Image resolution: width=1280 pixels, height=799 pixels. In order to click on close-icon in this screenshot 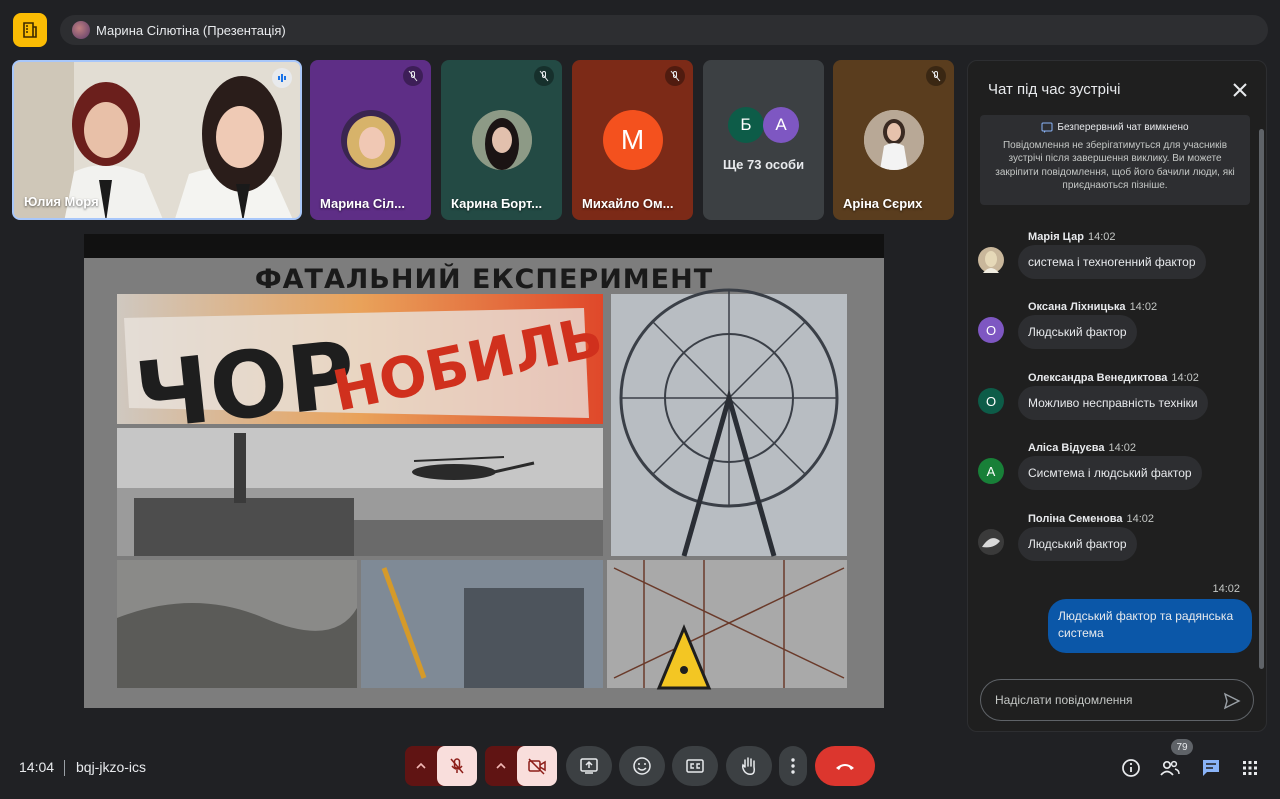, I will do `click(1240, 90)`.